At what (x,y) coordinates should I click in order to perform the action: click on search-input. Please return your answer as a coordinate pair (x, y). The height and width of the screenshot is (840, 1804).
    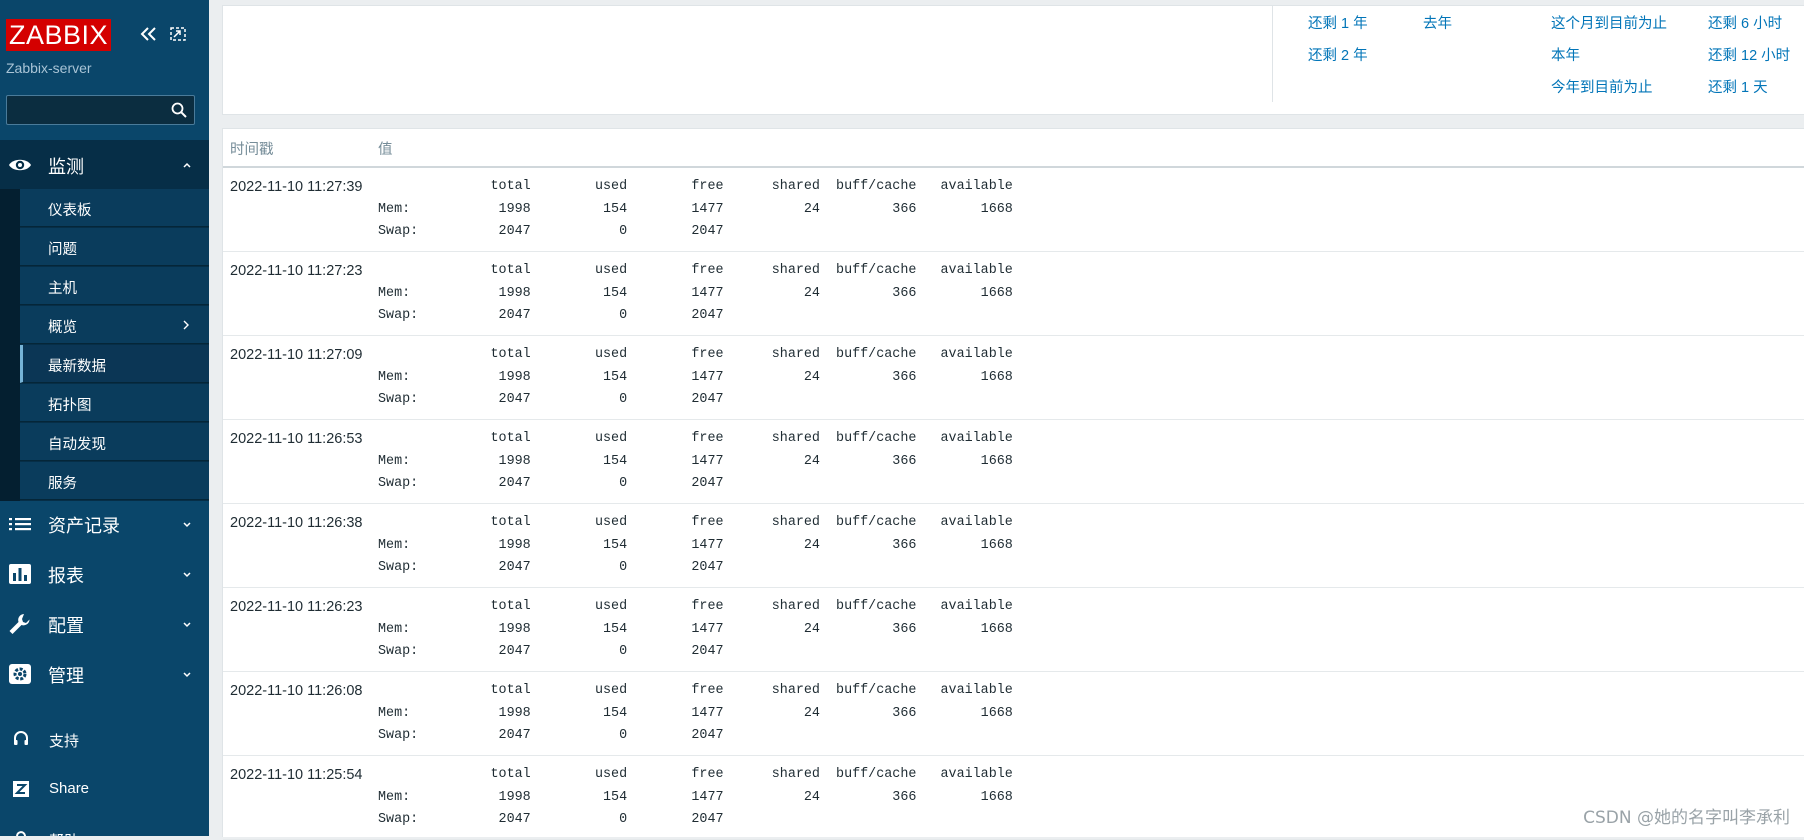
    Looking at the image, I should click on (88, 111).